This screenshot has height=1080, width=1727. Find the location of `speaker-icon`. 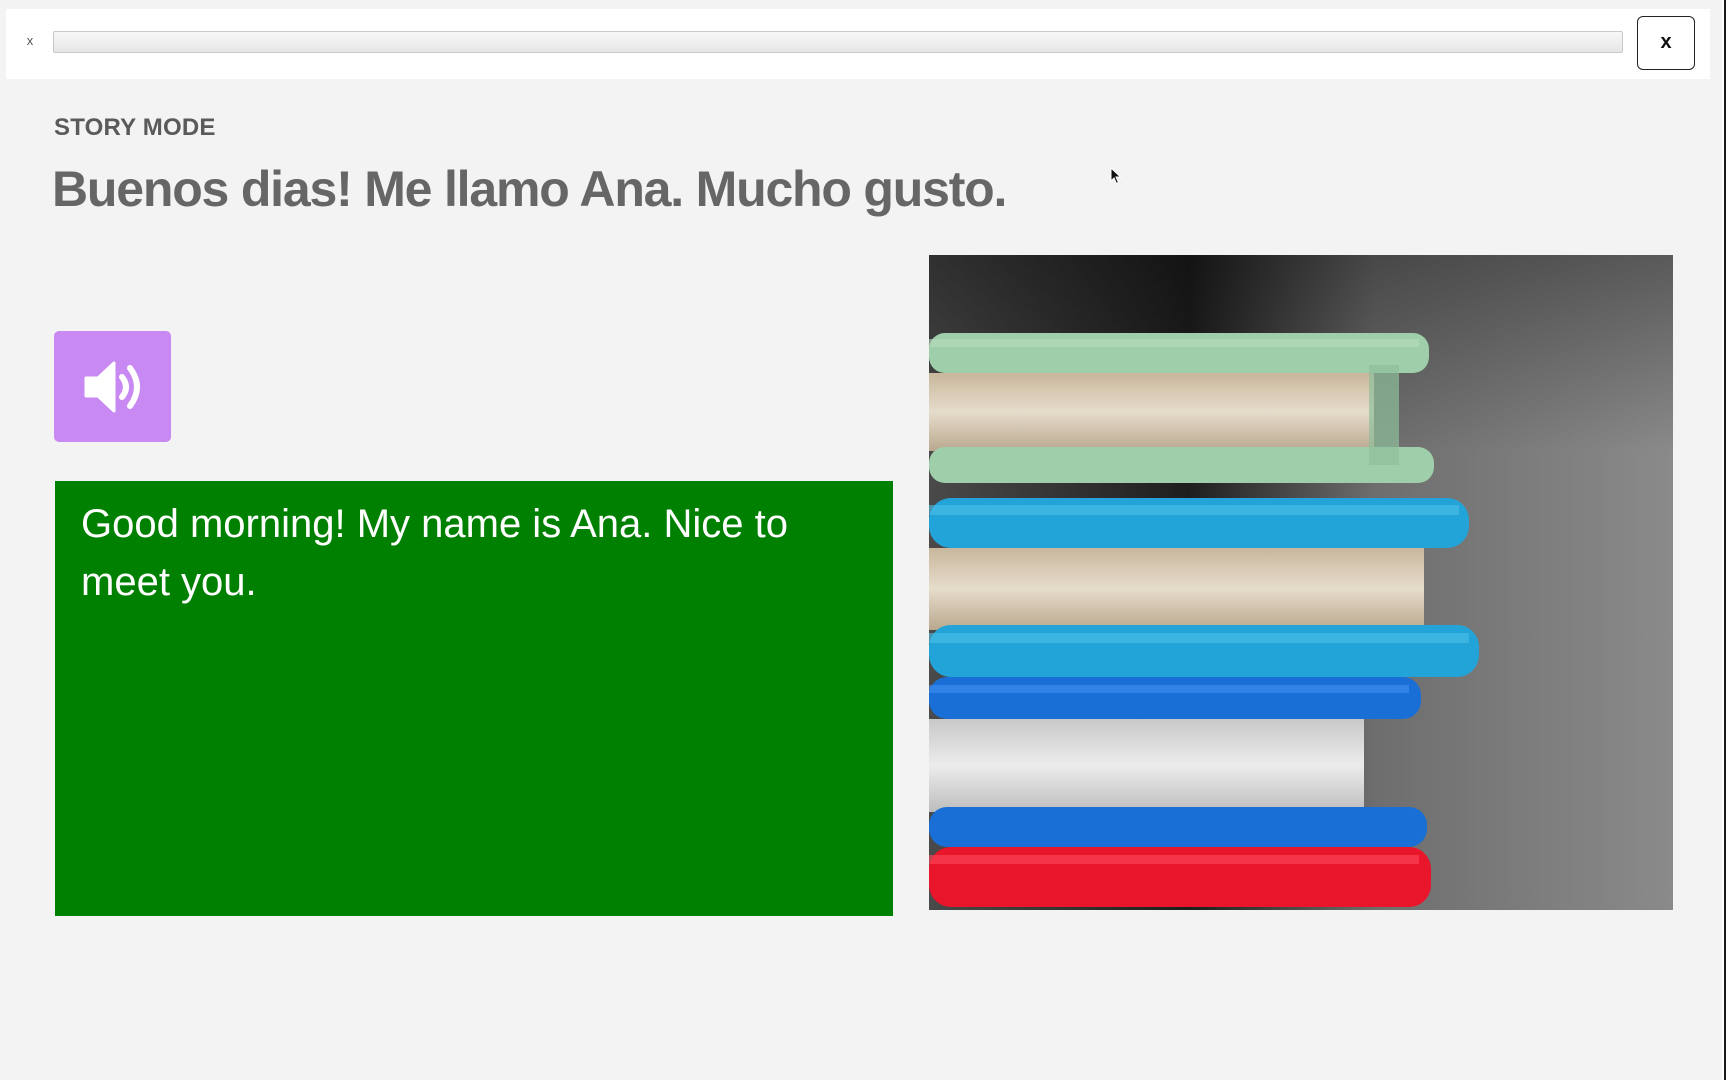

speaker-icon is located at coordinates (112, 386).